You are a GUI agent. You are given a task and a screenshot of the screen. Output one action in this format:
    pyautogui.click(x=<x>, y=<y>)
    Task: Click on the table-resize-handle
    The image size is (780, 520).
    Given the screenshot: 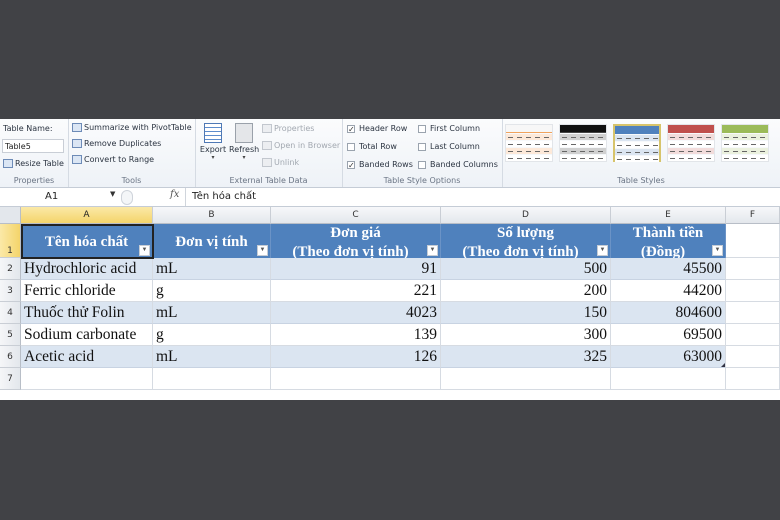 What is the action you would take?
    pyautogui.click(x=723, y=365)
    